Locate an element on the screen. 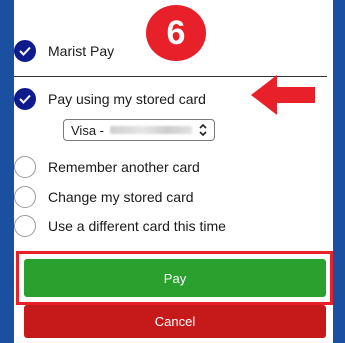 The image size is (345, 343). change-card-label: Change my stored card is located at coordinates (121, 197).